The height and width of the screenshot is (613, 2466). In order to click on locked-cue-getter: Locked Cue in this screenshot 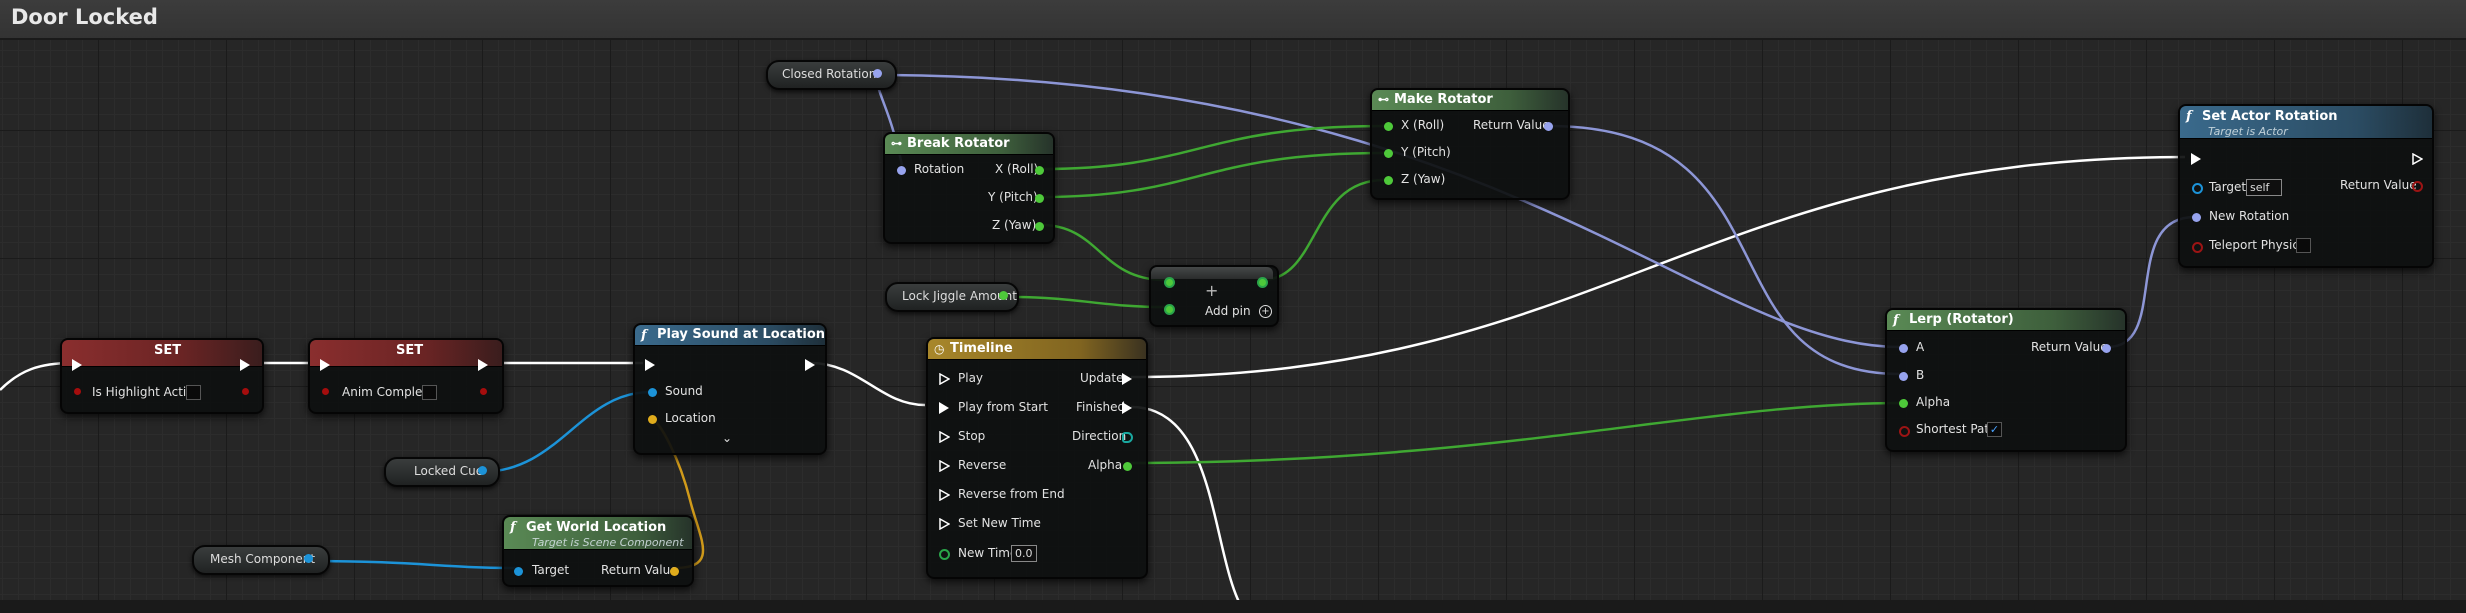, I will do `click(442, 472)`.